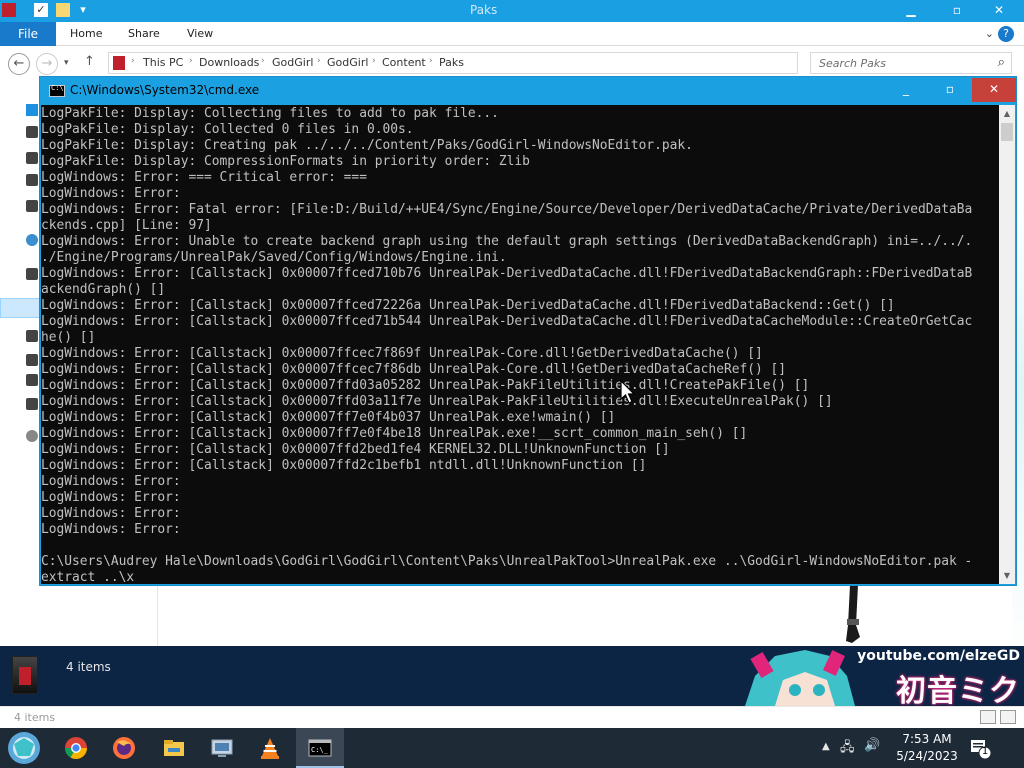 This screenshot has width=1024, height=768. Describe the element at coordinates (57, 90) in the screenshot. I see `cmd-app-icon` at that location.